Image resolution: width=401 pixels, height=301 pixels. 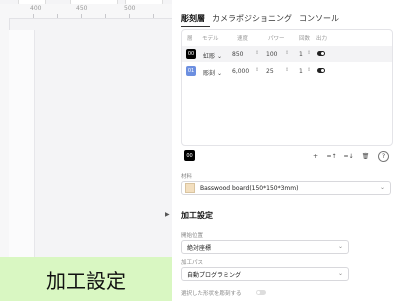 I want to click on tab-engrave-layers: 彫刻層, so click(x=193, y=18).